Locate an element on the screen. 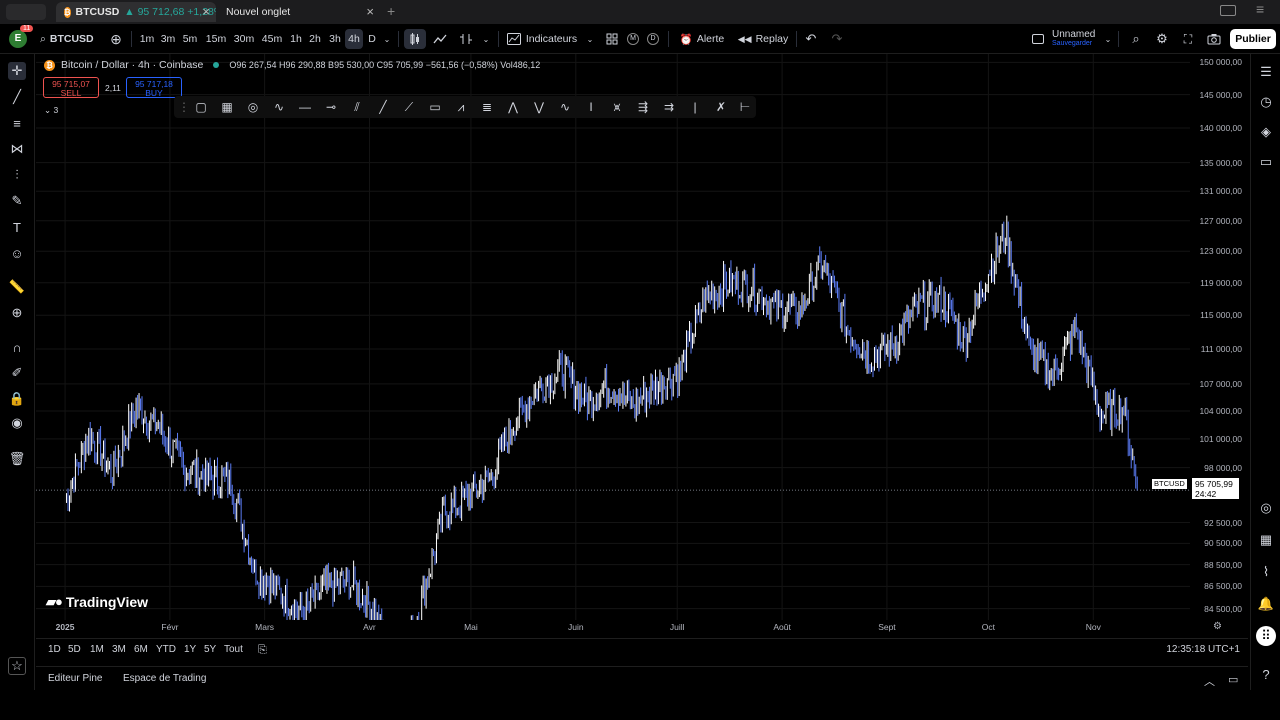 This screenshot has width=1280, height=720. rss-icon: ⌇ is located at coordinates (1266, 572).